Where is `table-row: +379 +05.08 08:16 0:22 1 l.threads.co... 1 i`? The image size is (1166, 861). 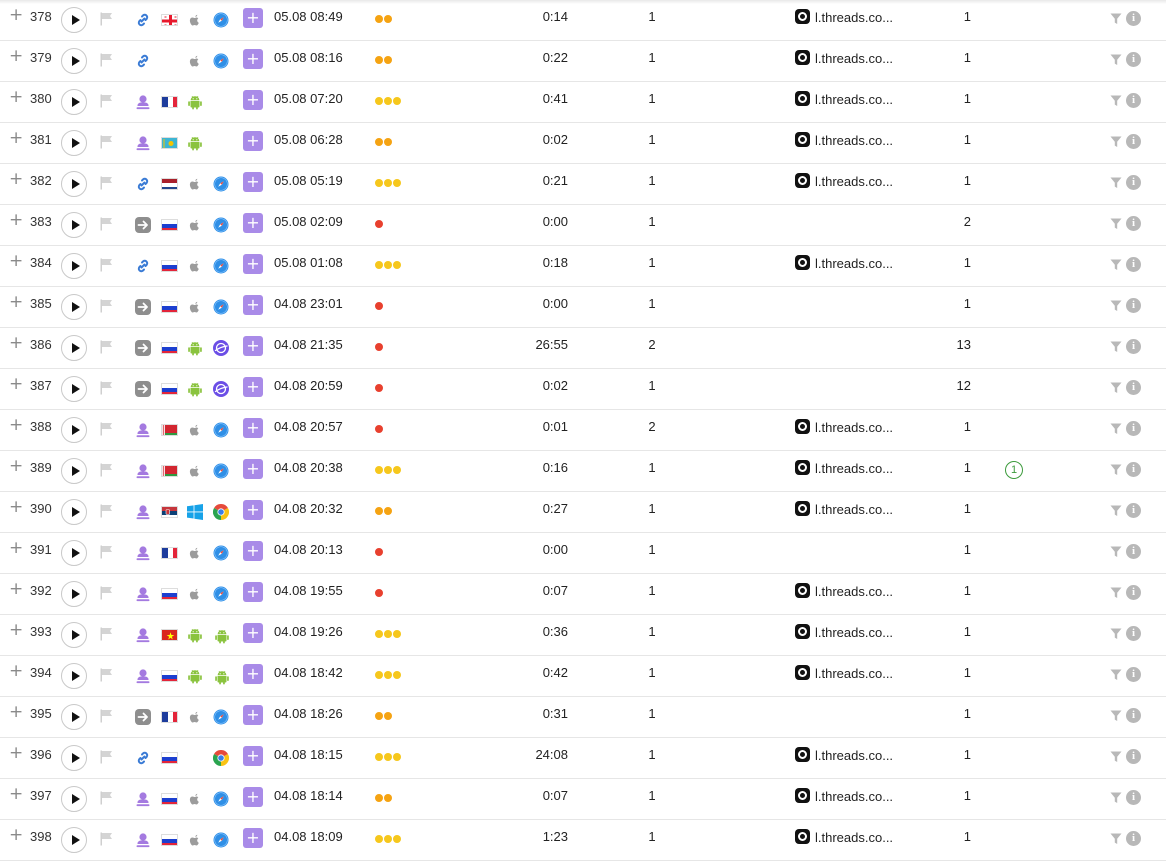
table-row: +379 +05.08 08:16 0:22 1 l.threads.co... 1 i is located at coordinates (583, 61).